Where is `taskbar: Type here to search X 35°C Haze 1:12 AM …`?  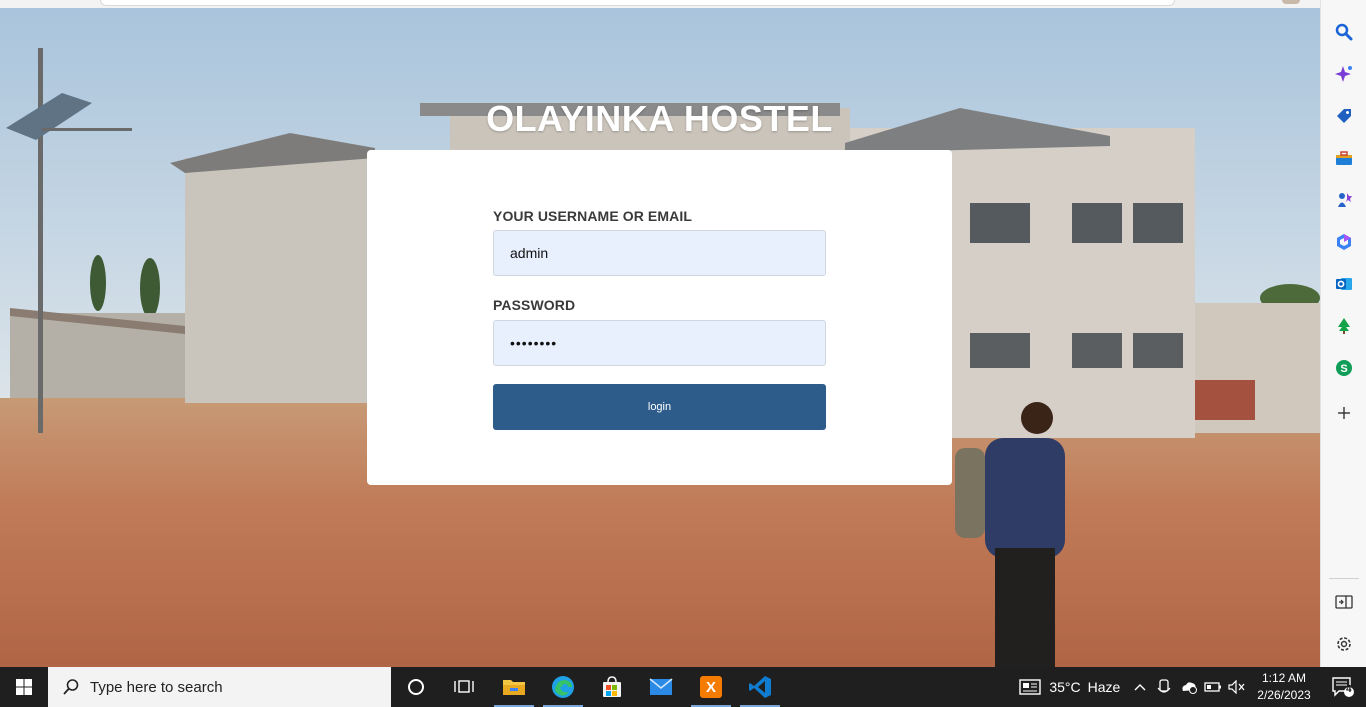
taskbar: Type here to search X 35°C Haze 1:12 AM … is located at coordinates (683, 687).